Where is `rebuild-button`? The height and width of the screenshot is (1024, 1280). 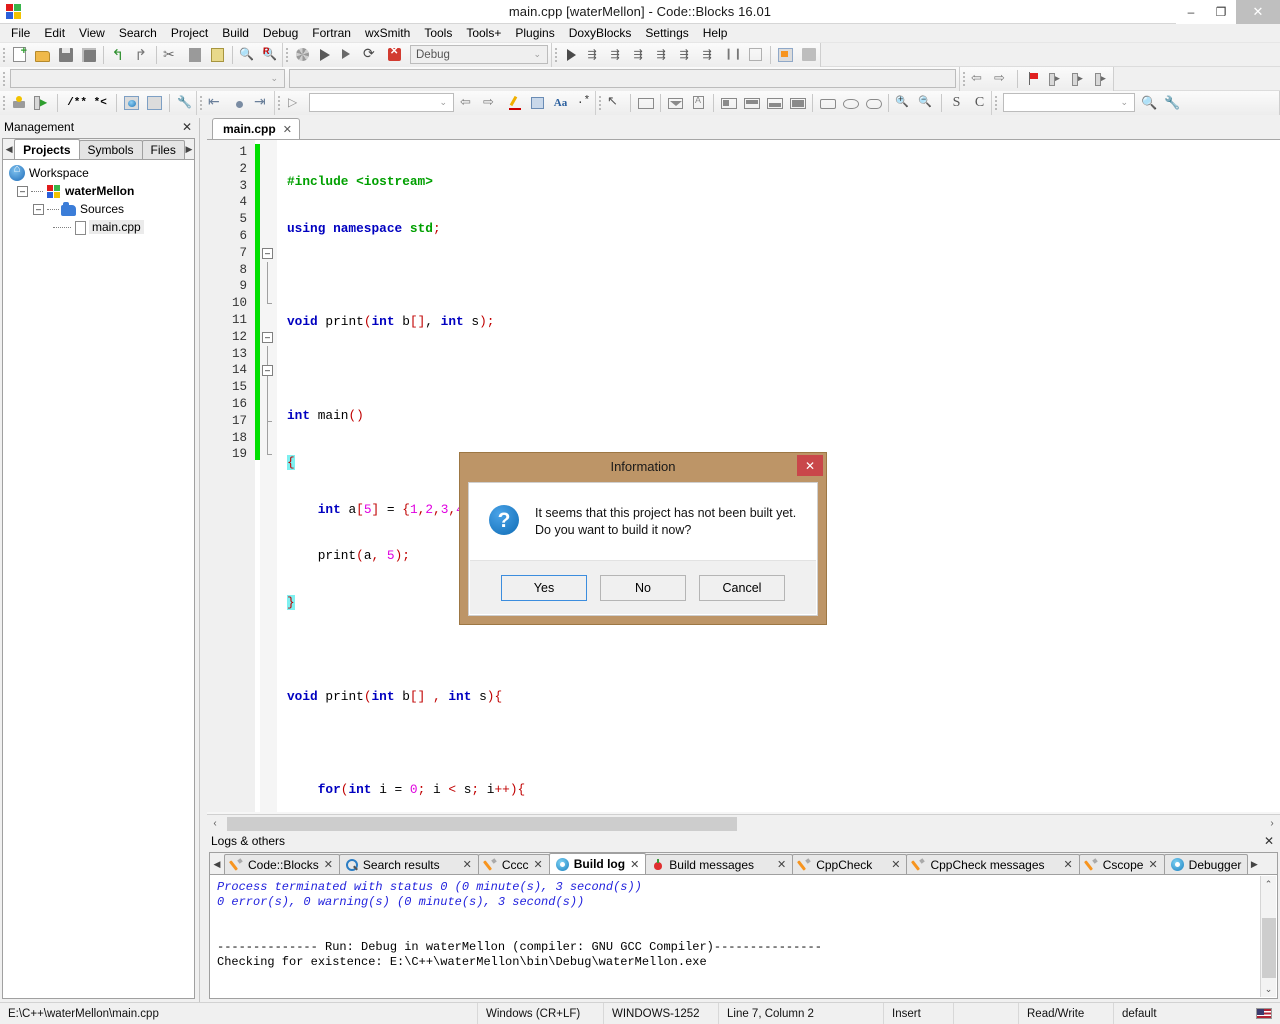
rebuild-button is located at coordinates (371, 55).